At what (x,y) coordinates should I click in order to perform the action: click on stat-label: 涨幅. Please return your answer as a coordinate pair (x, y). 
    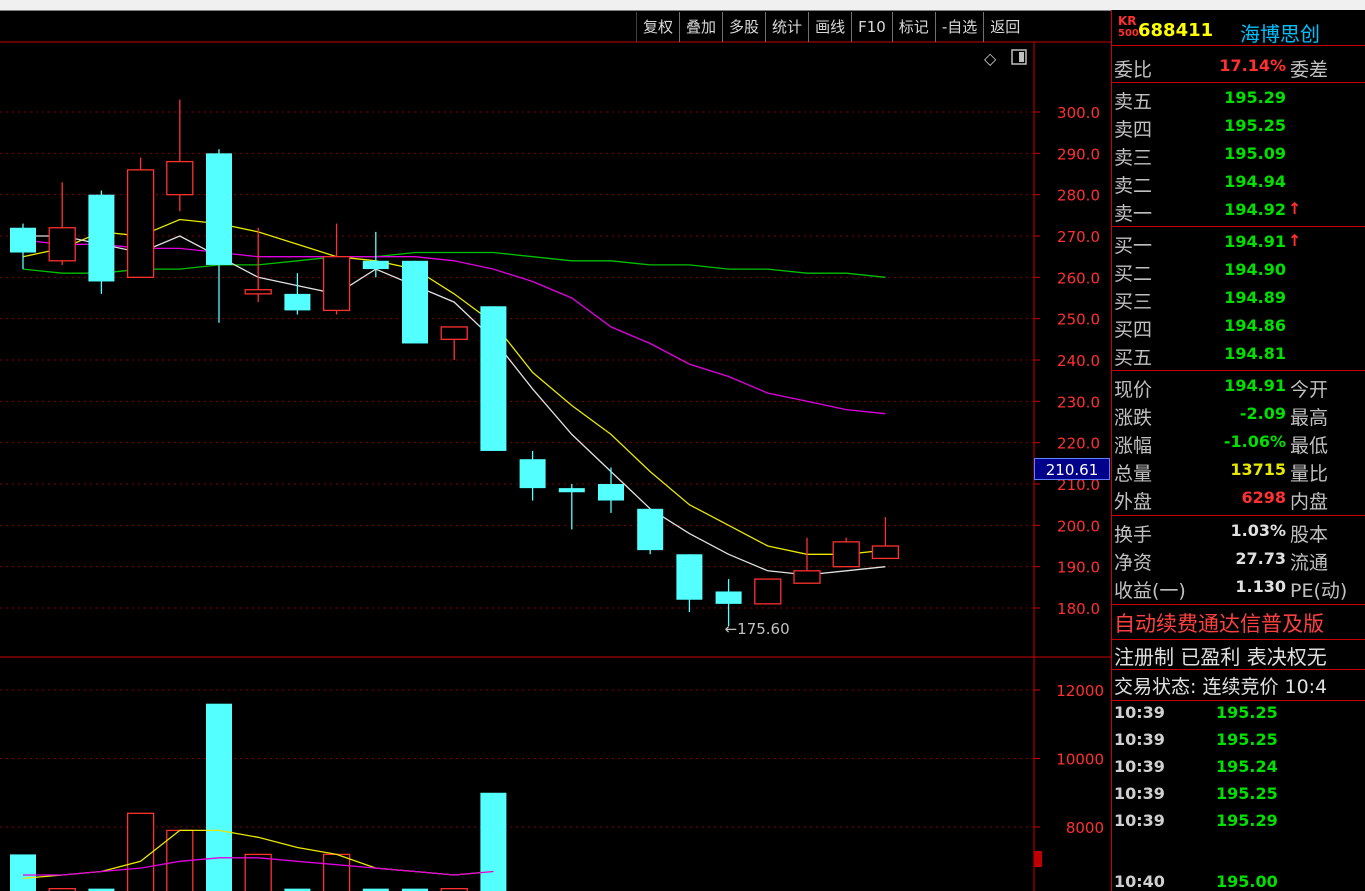
    Looking at the image, I should click on (1133, 446).